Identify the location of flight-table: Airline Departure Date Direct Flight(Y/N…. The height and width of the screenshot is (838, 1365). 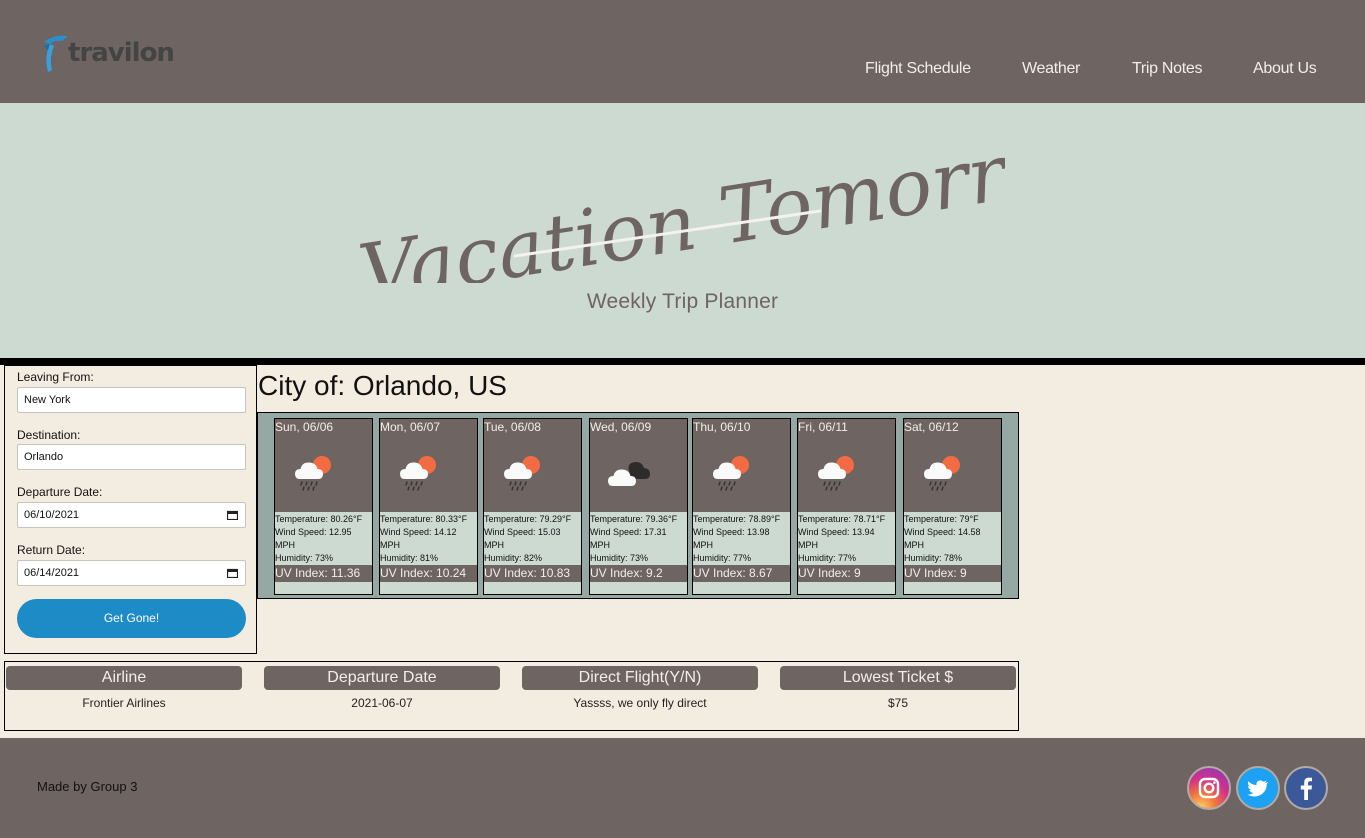
(511, 696).